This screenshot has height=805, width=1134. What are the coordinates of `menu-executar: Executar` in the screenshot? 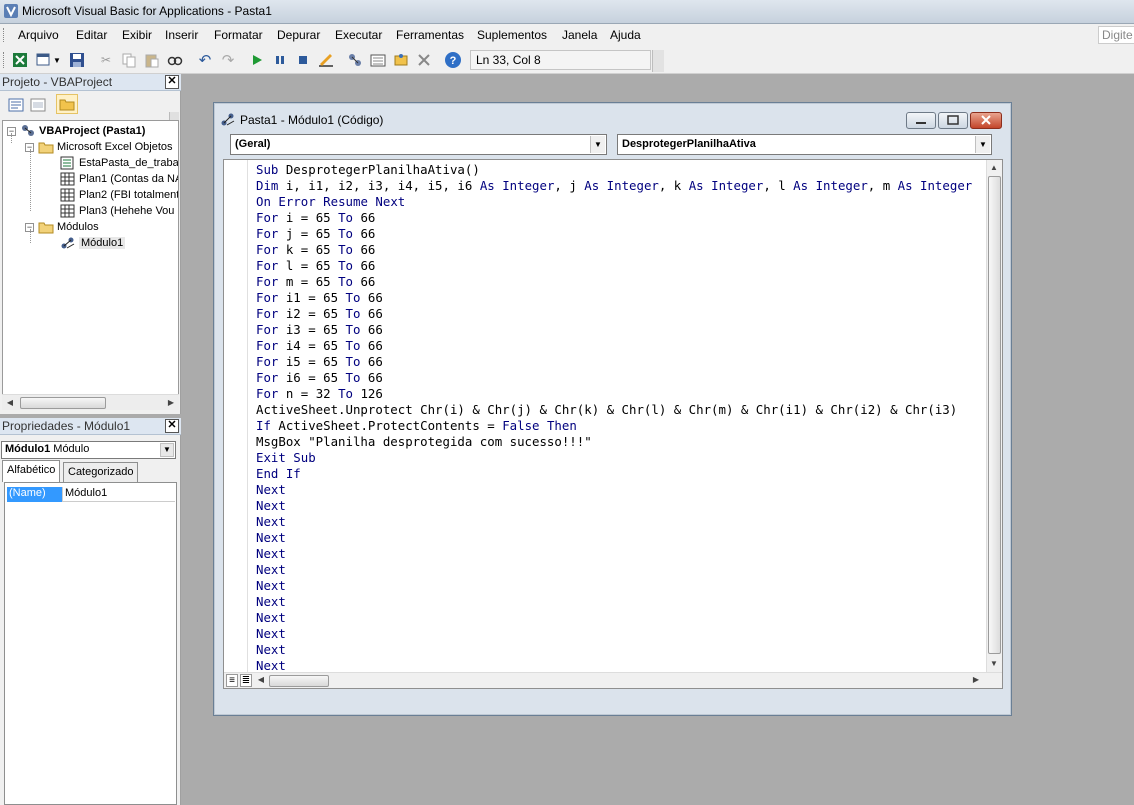 It's located at (358, 35).